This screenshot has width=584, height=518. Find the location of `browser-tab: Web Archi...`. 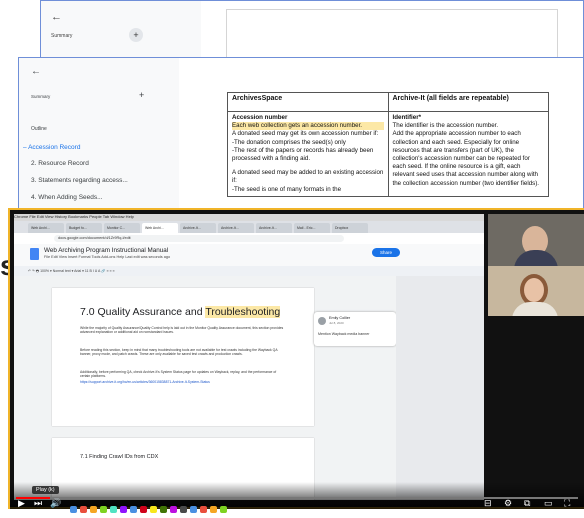

browser-tab: Web Archi... is located at coordinates (46, 228).